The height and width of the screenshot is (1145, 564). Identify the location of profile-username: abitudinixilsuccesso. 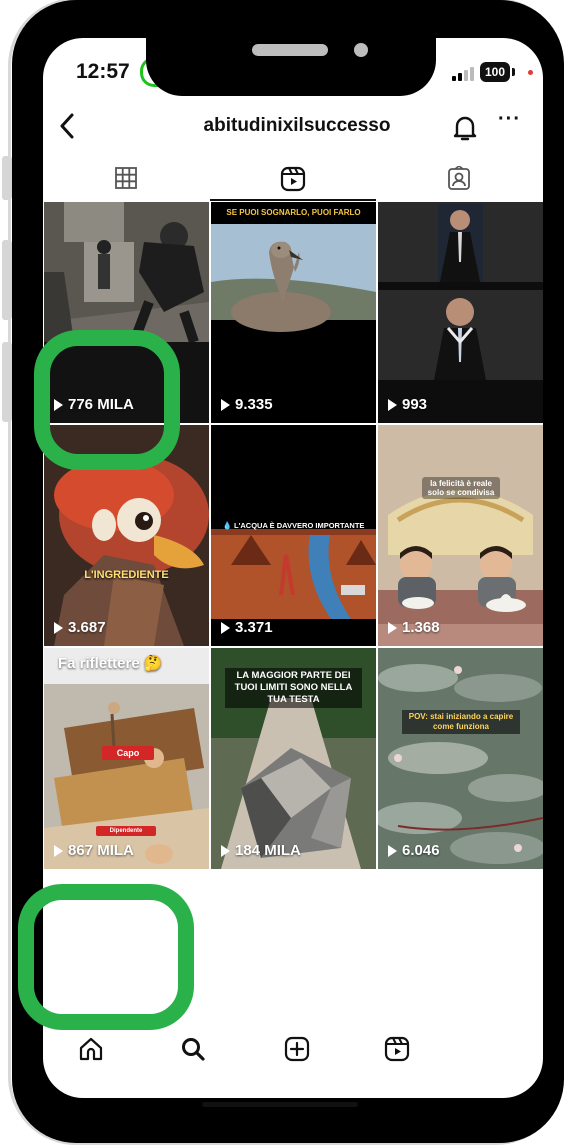
(297, 125).